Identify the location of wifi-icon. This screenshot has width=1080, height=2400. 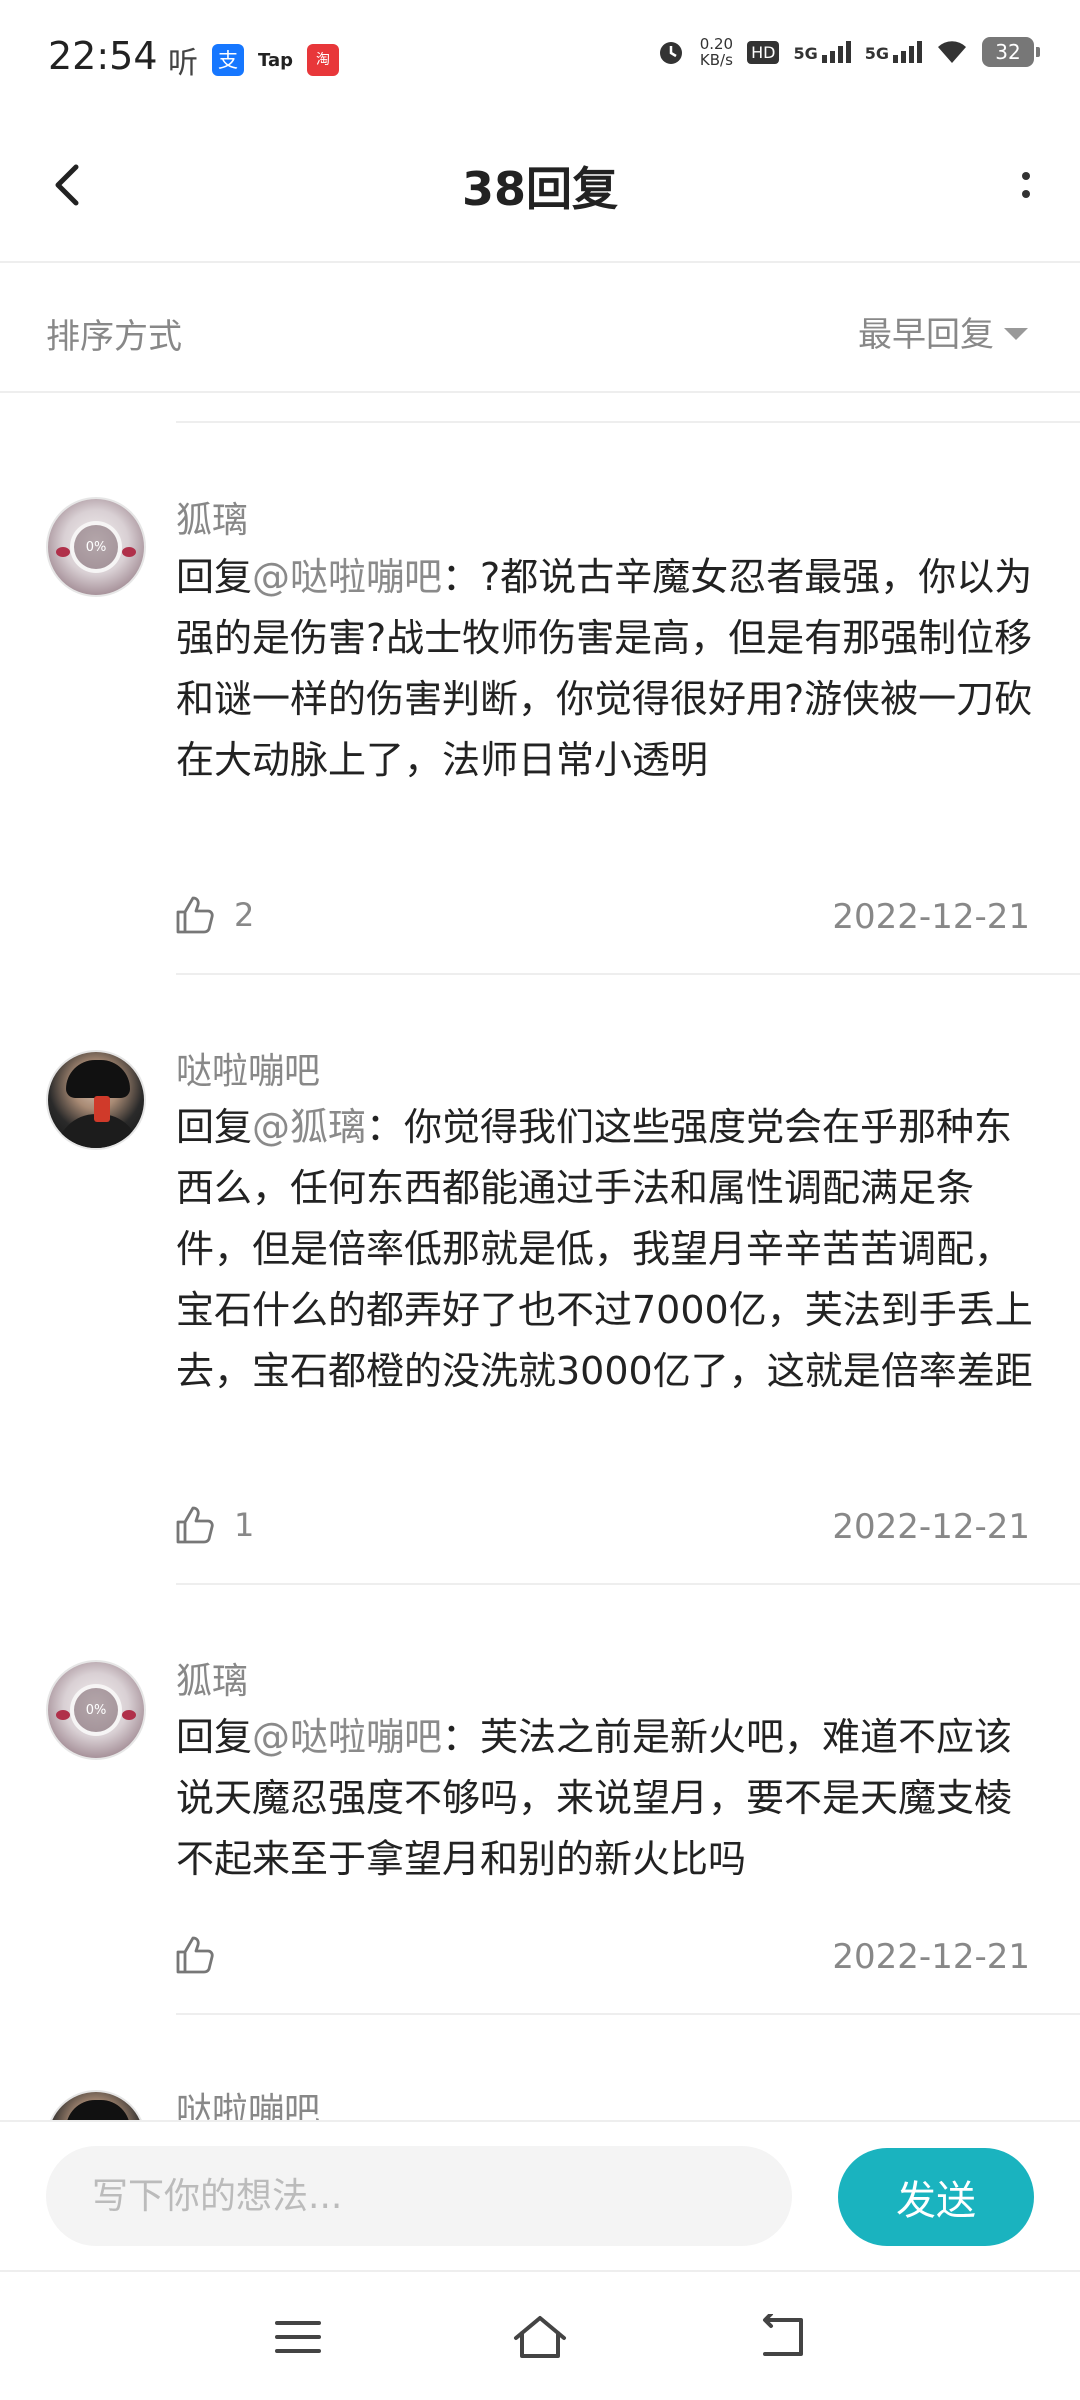
(952, 52).